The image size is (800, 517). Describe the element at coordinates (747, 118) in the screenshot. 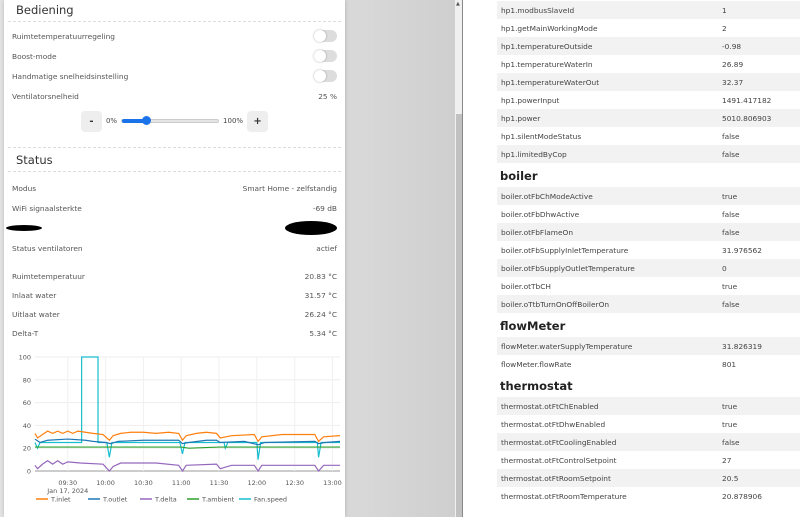

I see `row-value: 5010.806903` at that location.